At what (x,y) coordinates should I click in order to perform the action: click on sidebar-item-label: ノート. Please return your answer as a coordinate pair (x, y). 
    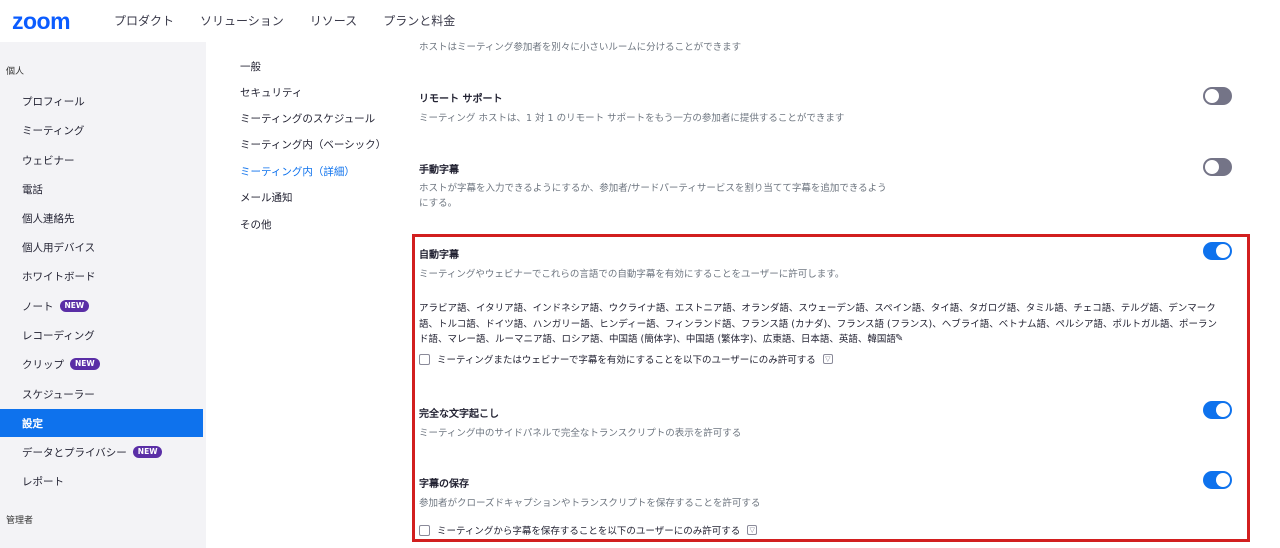
    Looking at the image, I should click on (38, 306).